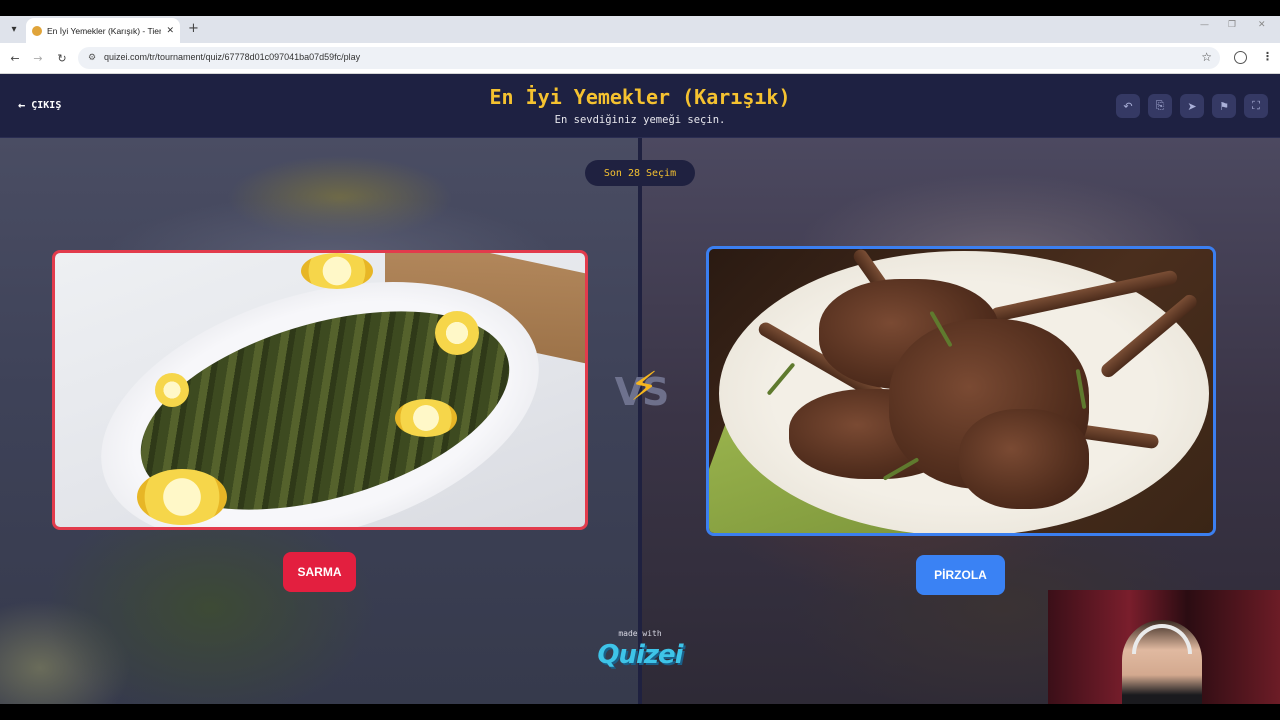 Image resolution: width=1280 pixels, height=720 pixels. What do you see at coordinates (1240, 57) in the screenshot?
I see `profile-icon` at bounding box center [1240, 57].